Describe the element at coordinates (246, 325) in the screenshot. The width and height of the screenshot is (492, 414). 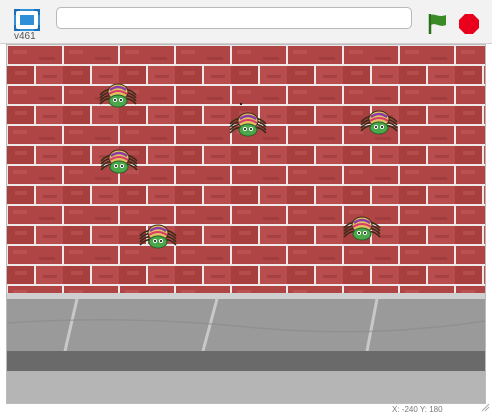
I see `sidewalk` at that location.